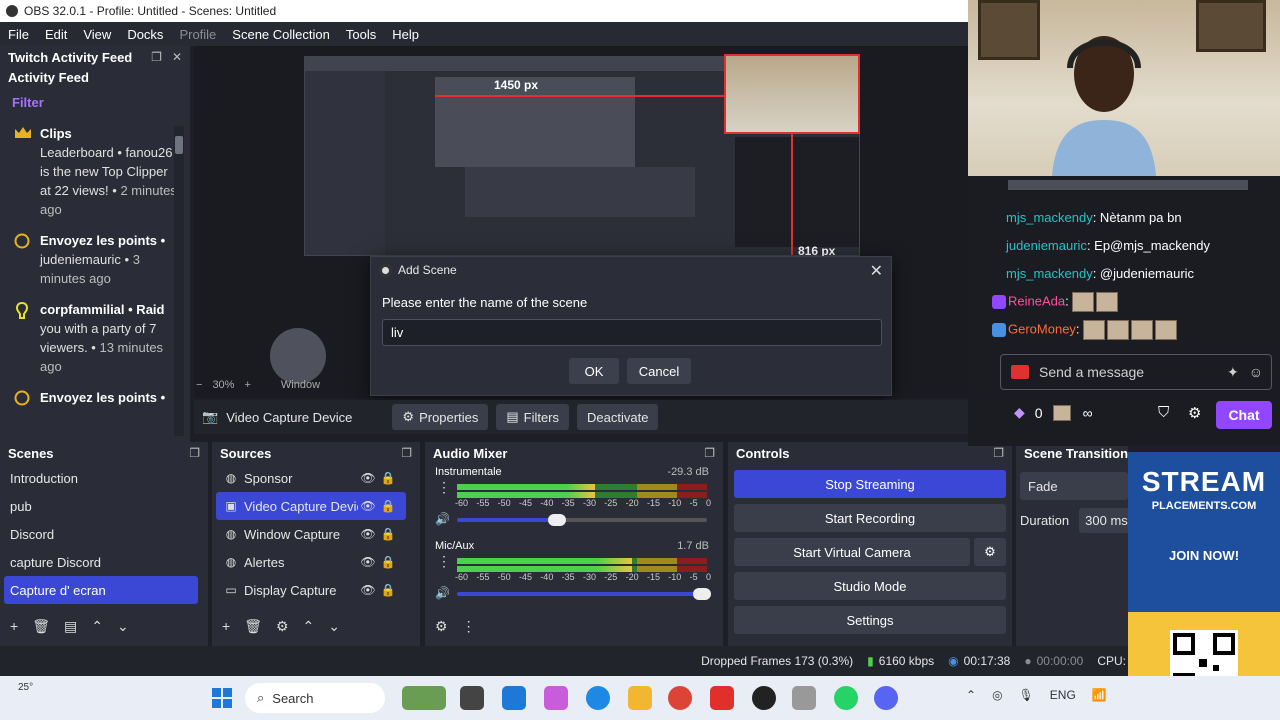 This screenshot has width=1280, height=720. Describe the element at coordinates (101, 590) in the screenshot. I see `scene-item-selected: Capture d' ecran` at that location.